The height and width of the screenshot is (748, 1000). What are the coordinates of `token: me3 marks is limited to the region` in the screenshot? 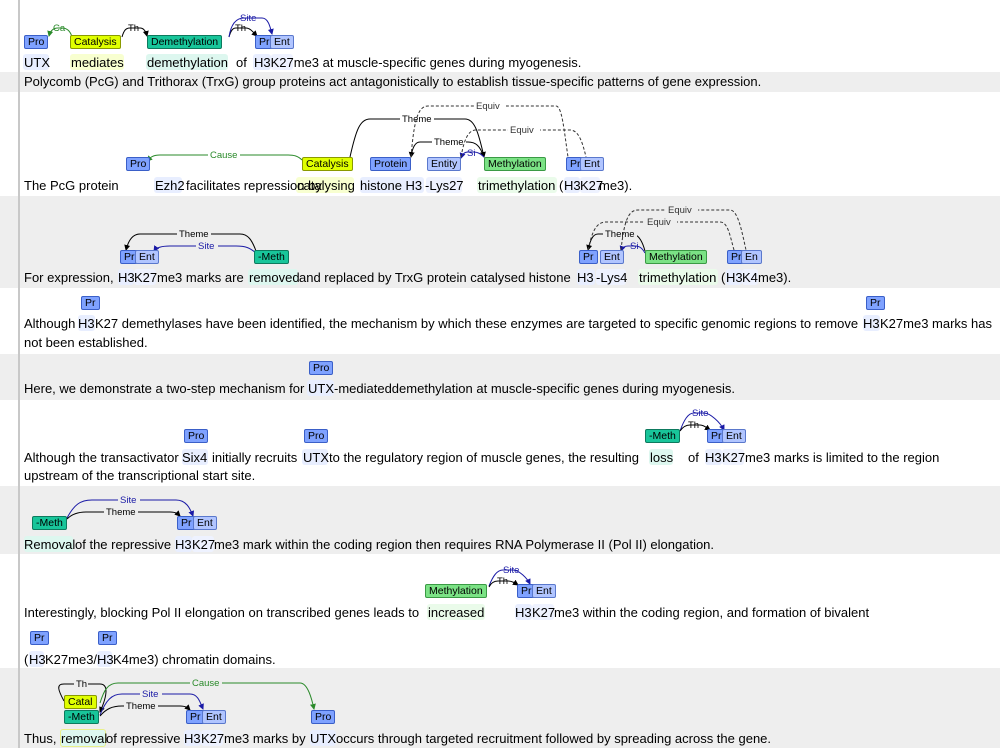 It's located at (842, 457).